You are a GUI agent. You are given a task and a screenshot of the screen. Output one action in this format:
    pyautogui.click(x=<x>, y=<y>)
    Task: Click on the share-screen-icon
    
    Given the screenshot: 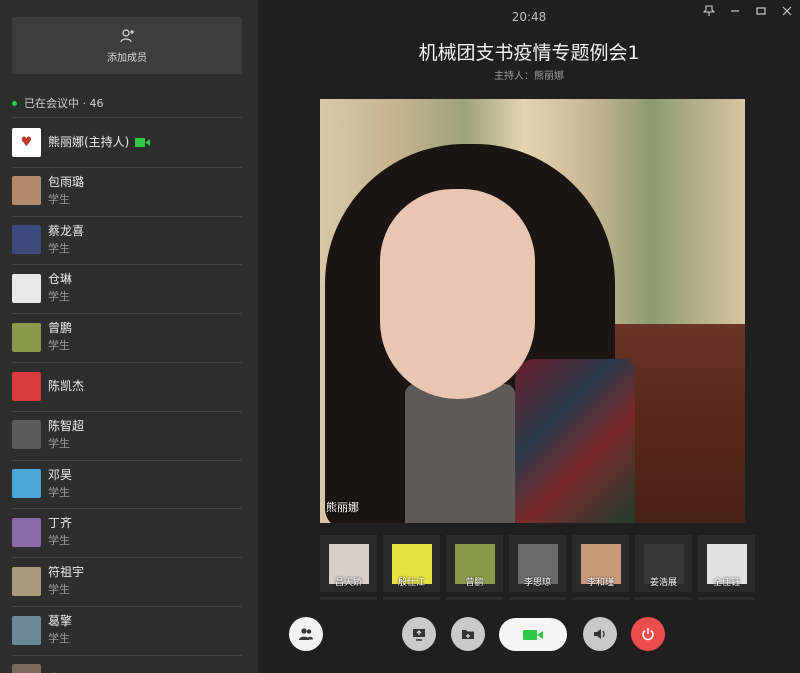 What is the action you would take?
    pyautogui.click(x=419, y=635)
    